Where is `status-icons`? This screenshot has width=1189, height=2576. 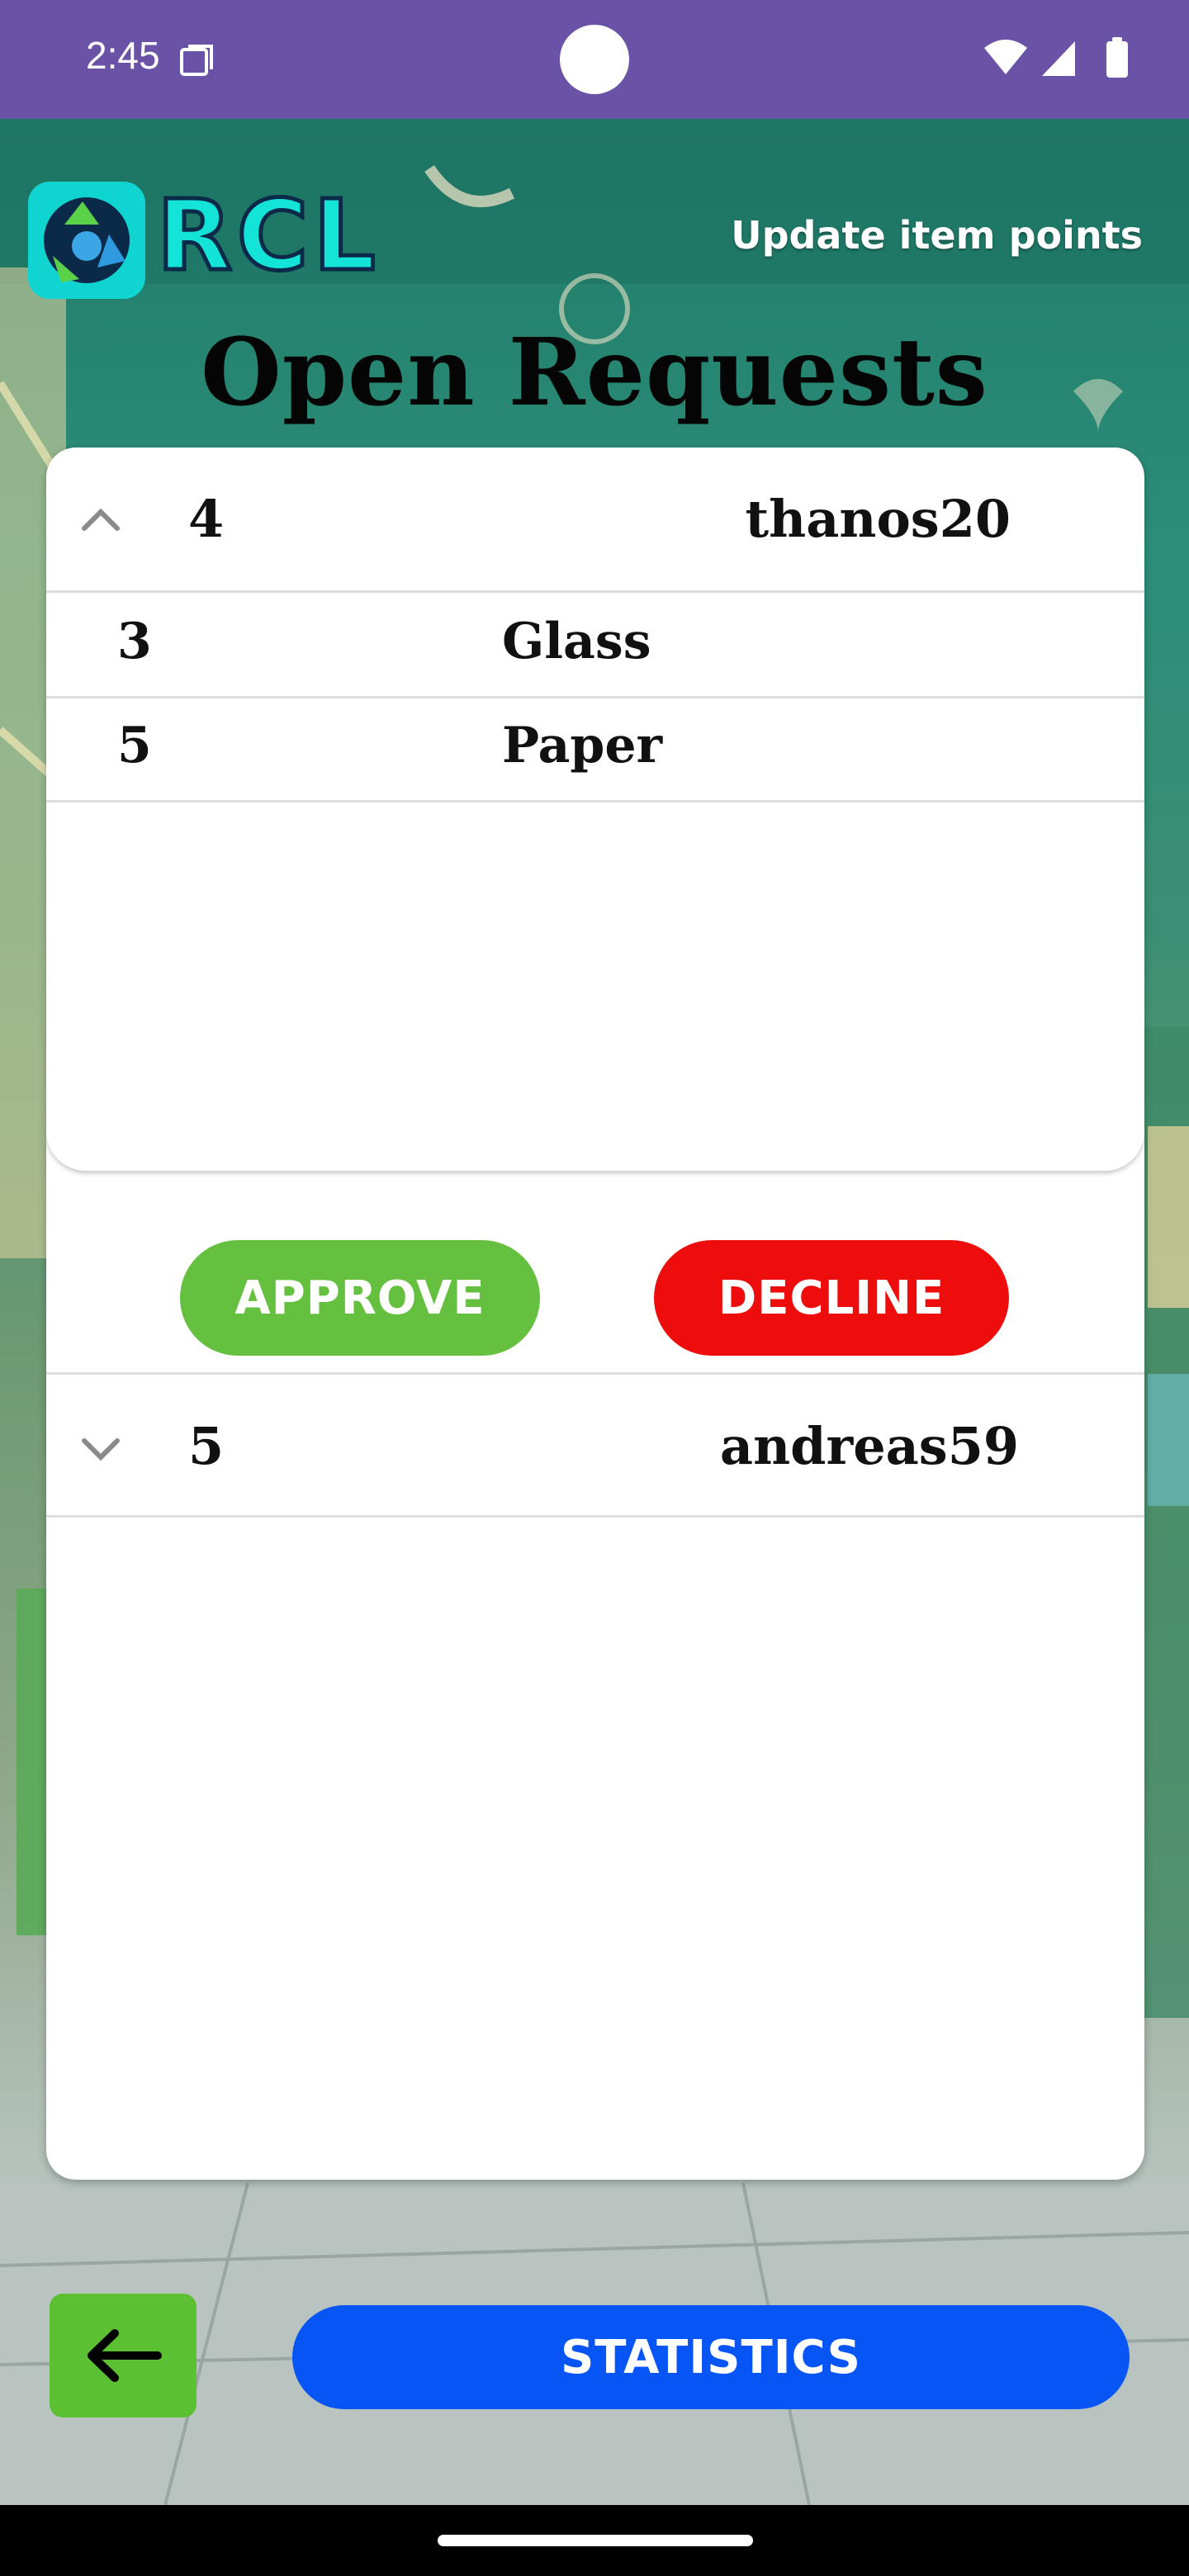
status-icons is located at coordinates (1056, 57).